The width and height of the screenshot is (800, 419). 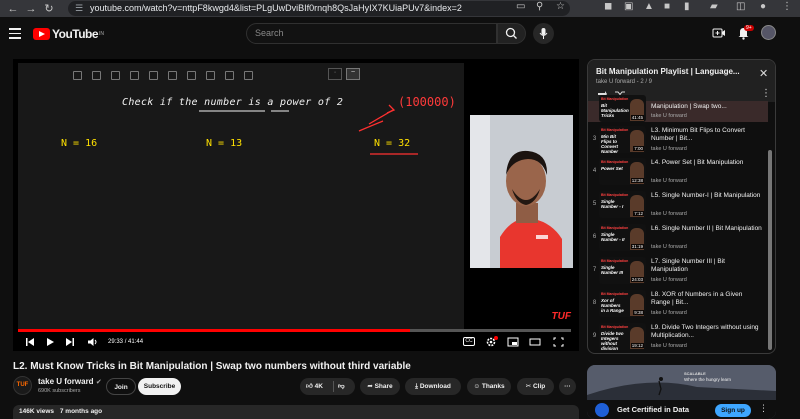 What do you see at coordinates (13, 9) in the screenshot?
I see `back-icon: ←` at bounding box center [13, 9].